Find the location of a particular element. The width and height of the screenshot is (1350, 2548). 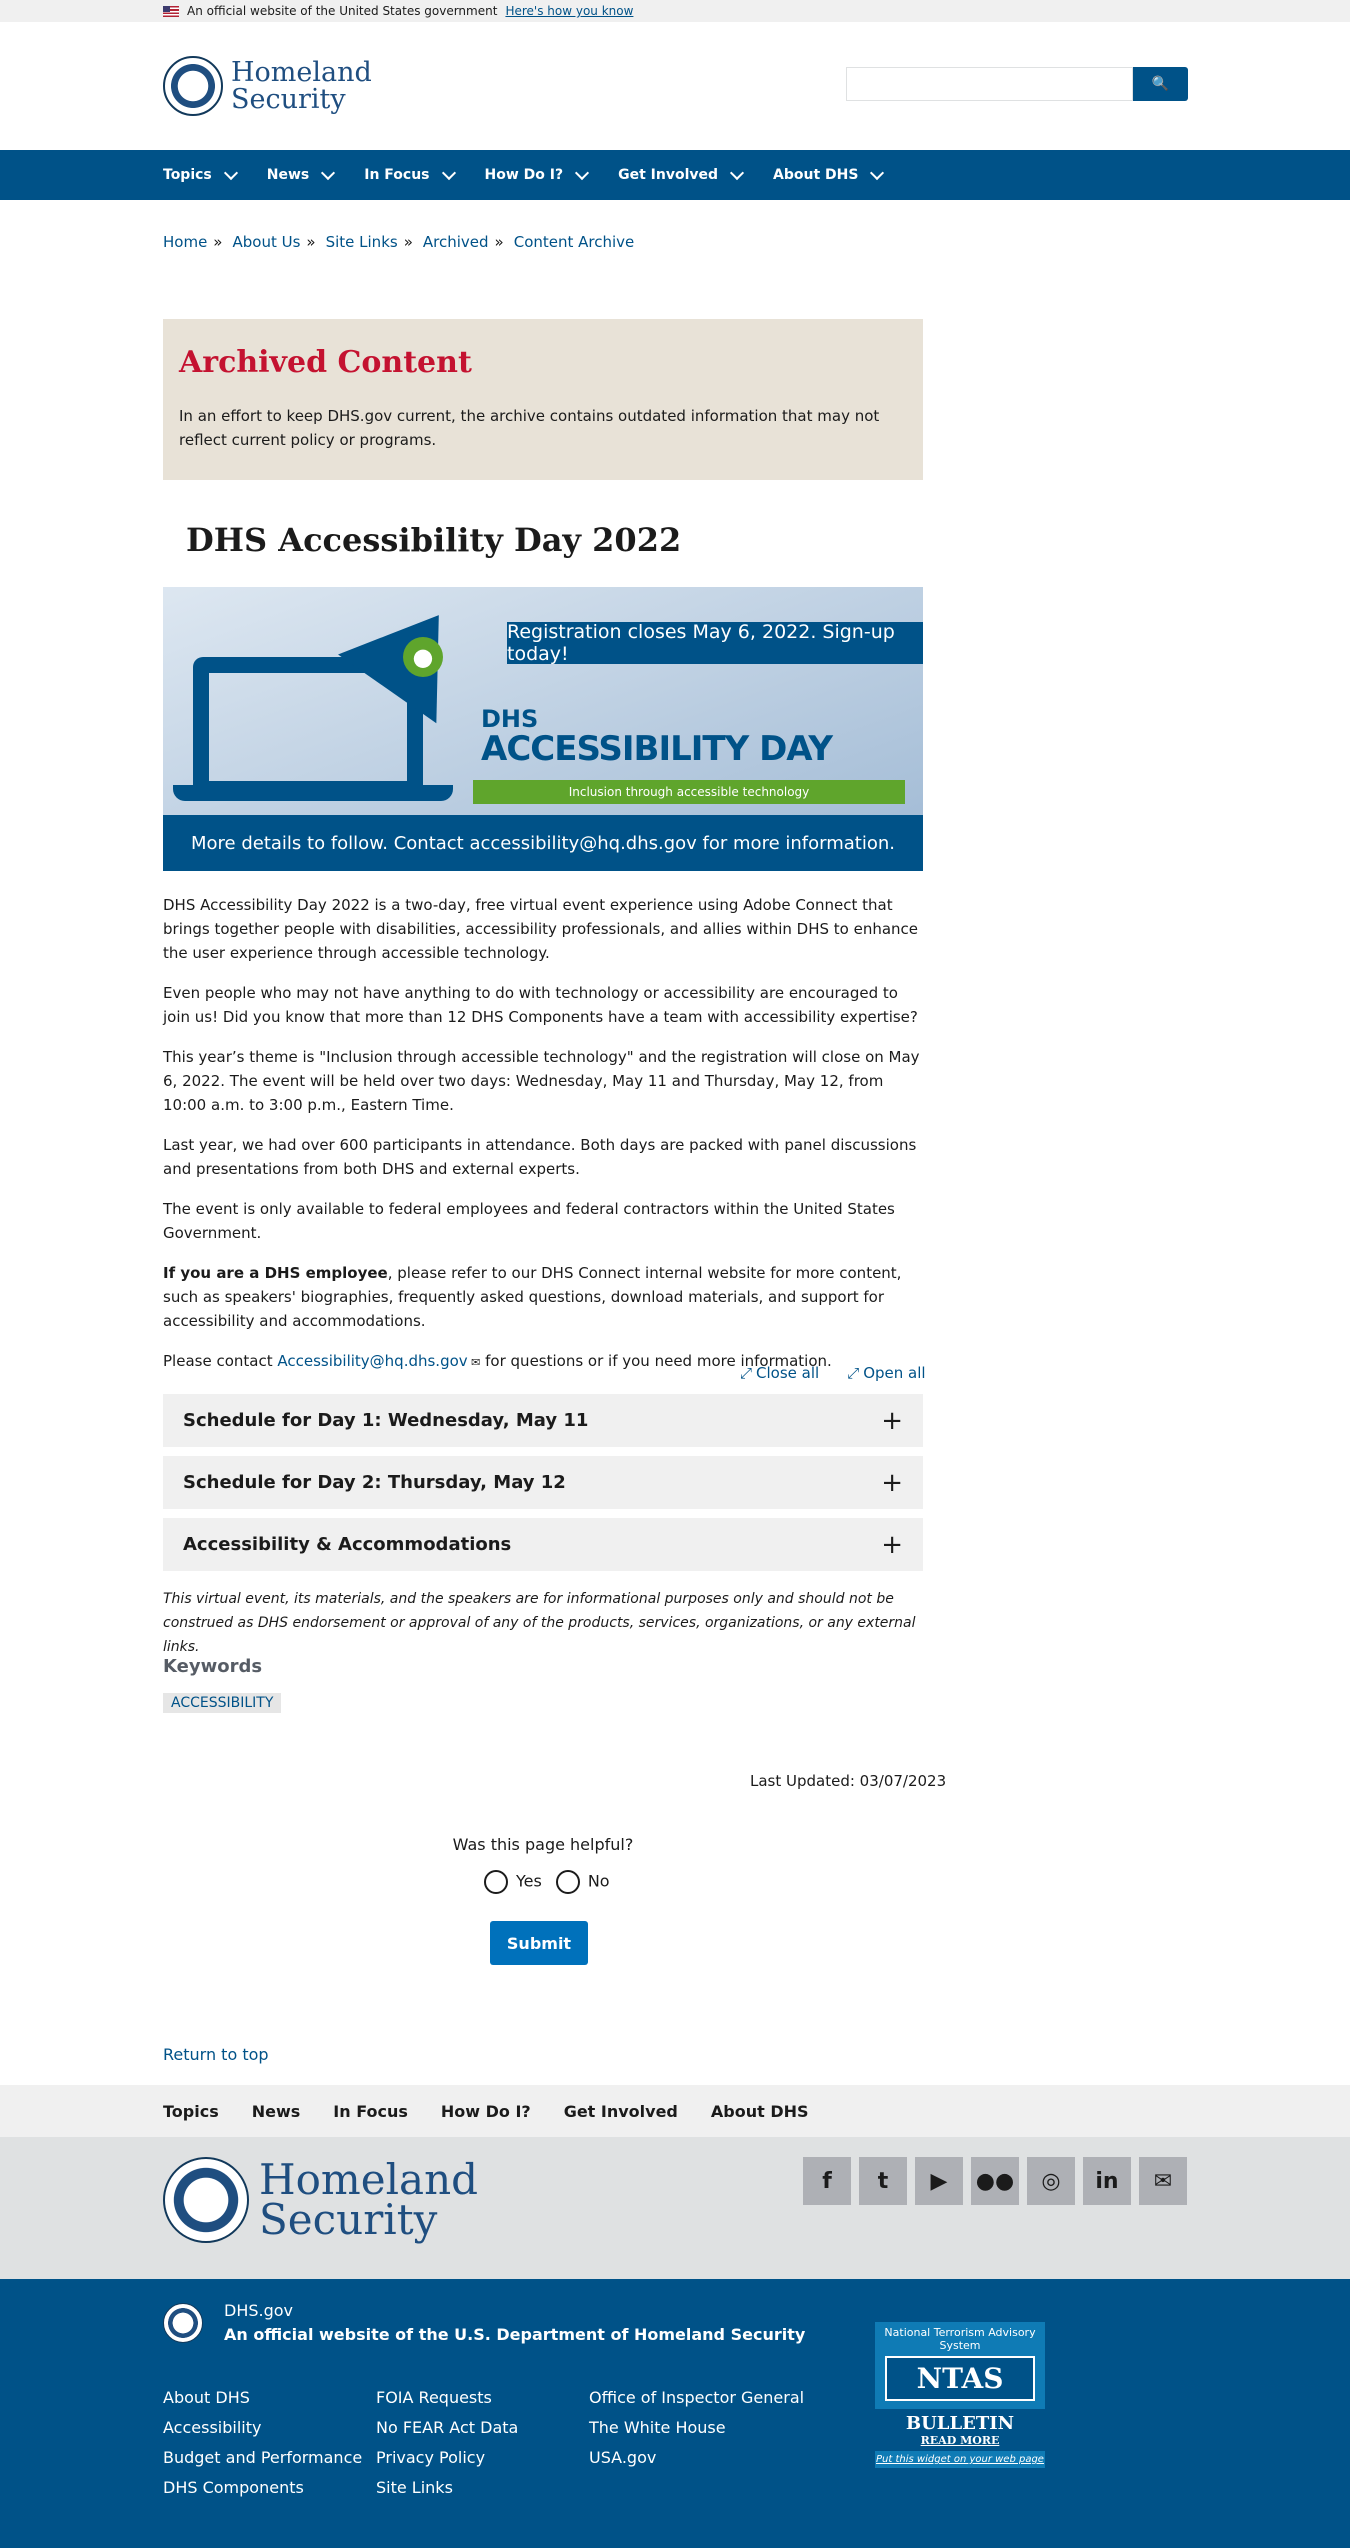

heres-how-you-know-link: Here's how you know is located at coordinates (569, 11).